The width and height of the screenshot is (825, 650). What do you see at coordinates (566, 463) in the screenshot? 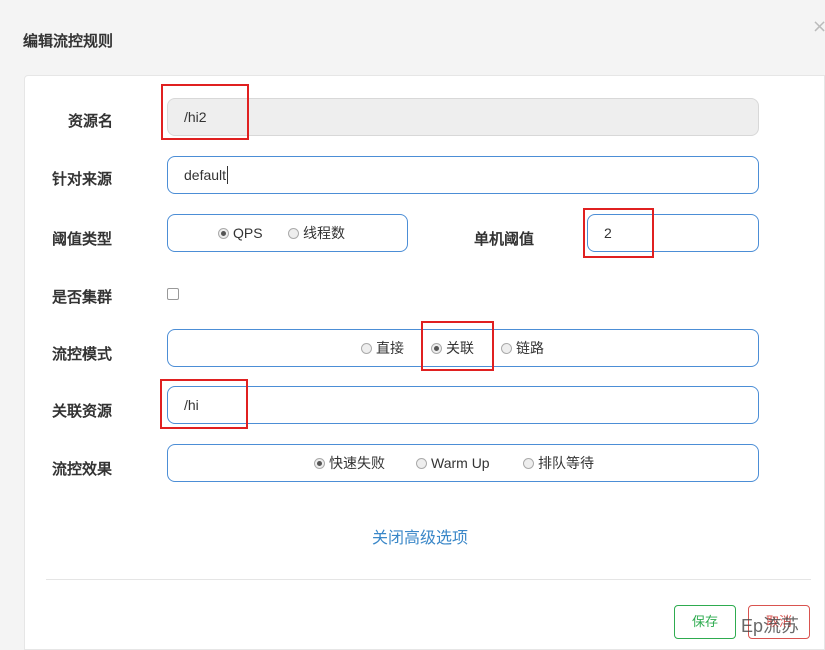
I see `behavior-option-label: 排队等待` at bounding box center [566, 463].